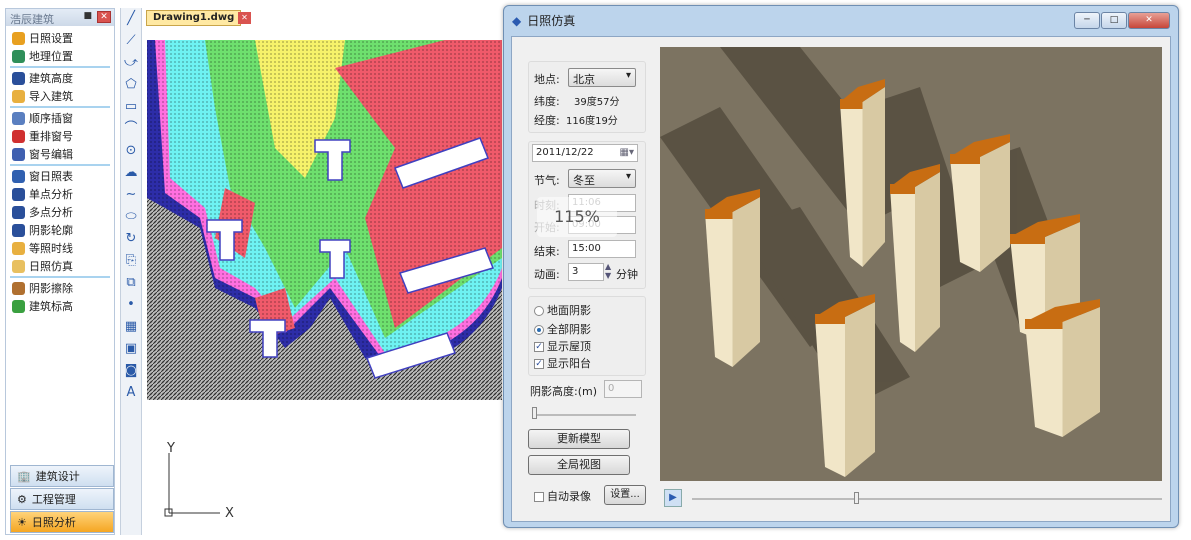 The image size is (1191, 540). I want to click on solar-term-select: 冬至, so click(602, 178).